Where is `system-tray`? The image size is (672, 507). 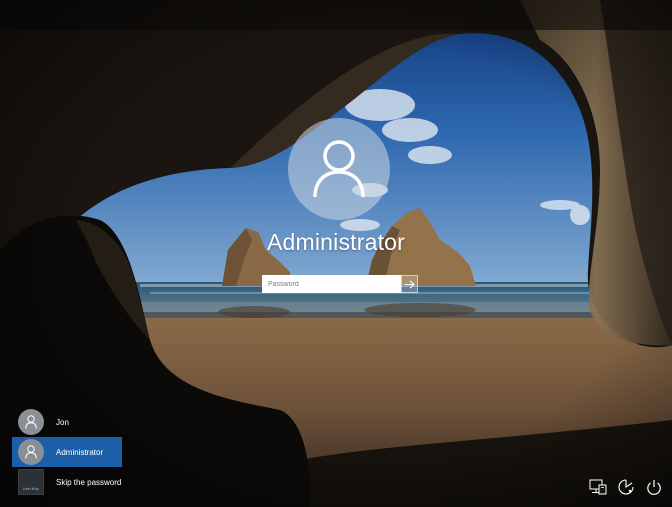
system-tray is located at coordinates (626, 487).